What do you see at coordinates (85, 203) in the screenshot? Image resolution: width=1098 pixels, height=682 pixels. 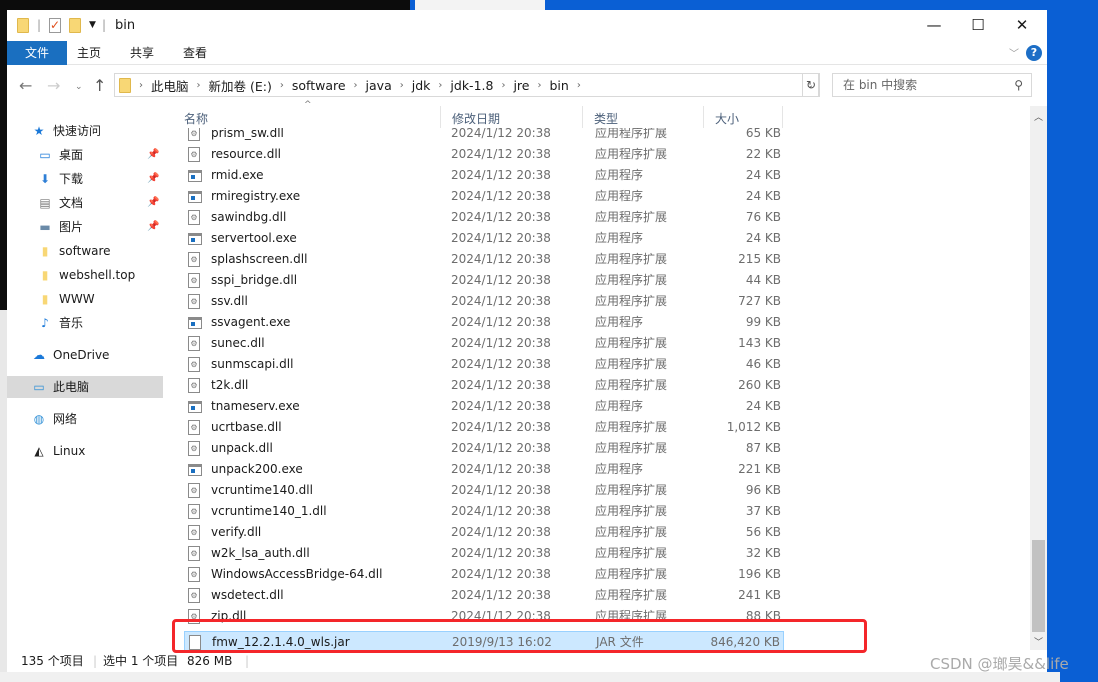 I see `sidebar-item: ▤ 文档 📌` at bounding box center [85, 203].